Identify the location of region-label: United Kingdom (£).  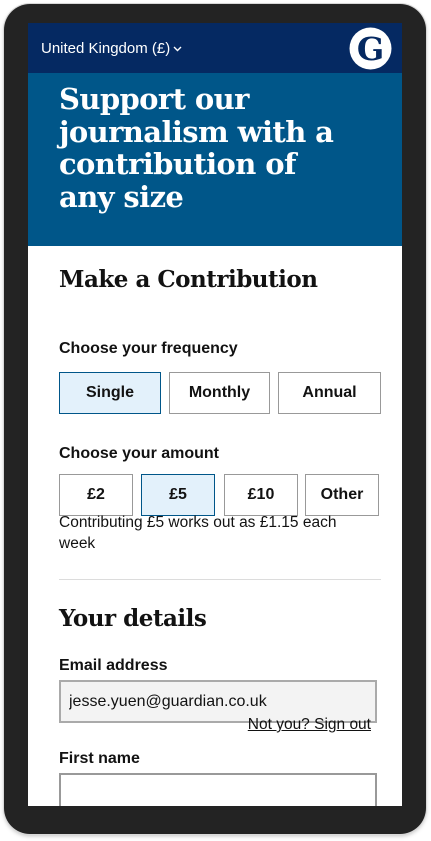
(106, 48).